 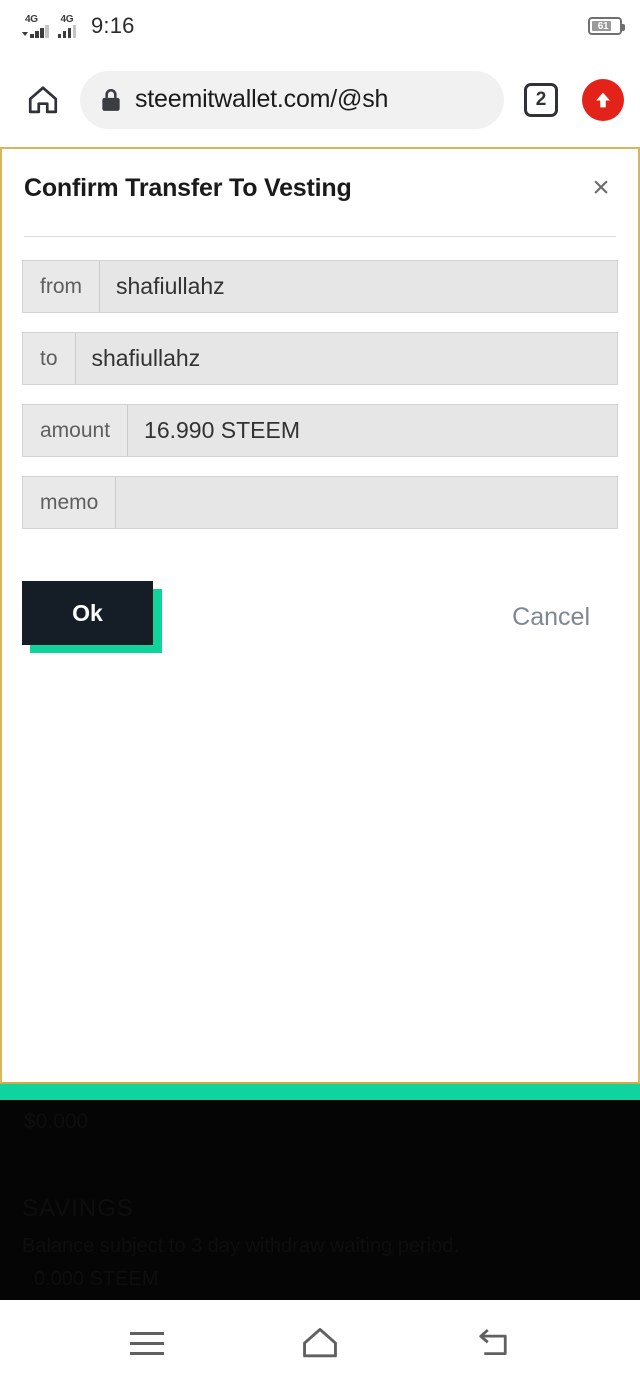 What do you see at coordinates (346, 358) in the screenshot?
I see `field-value-to: shafiullahz` at bounding box center [346, 358].